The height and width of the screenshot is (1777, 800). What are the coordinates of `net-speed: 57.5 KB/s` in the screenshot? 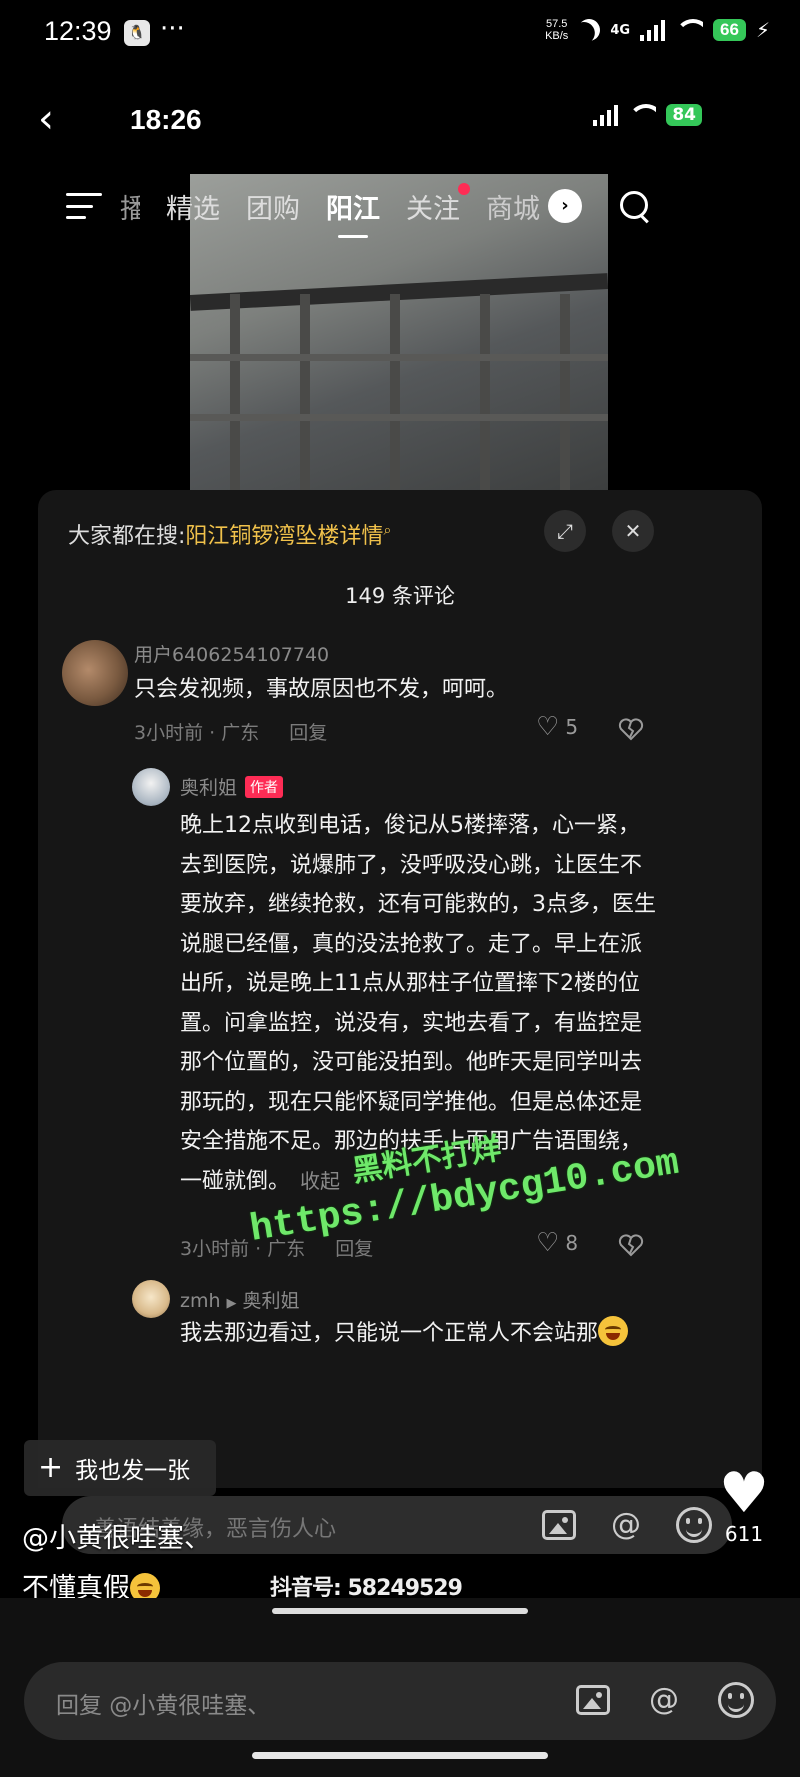 It's located at (557, 30).